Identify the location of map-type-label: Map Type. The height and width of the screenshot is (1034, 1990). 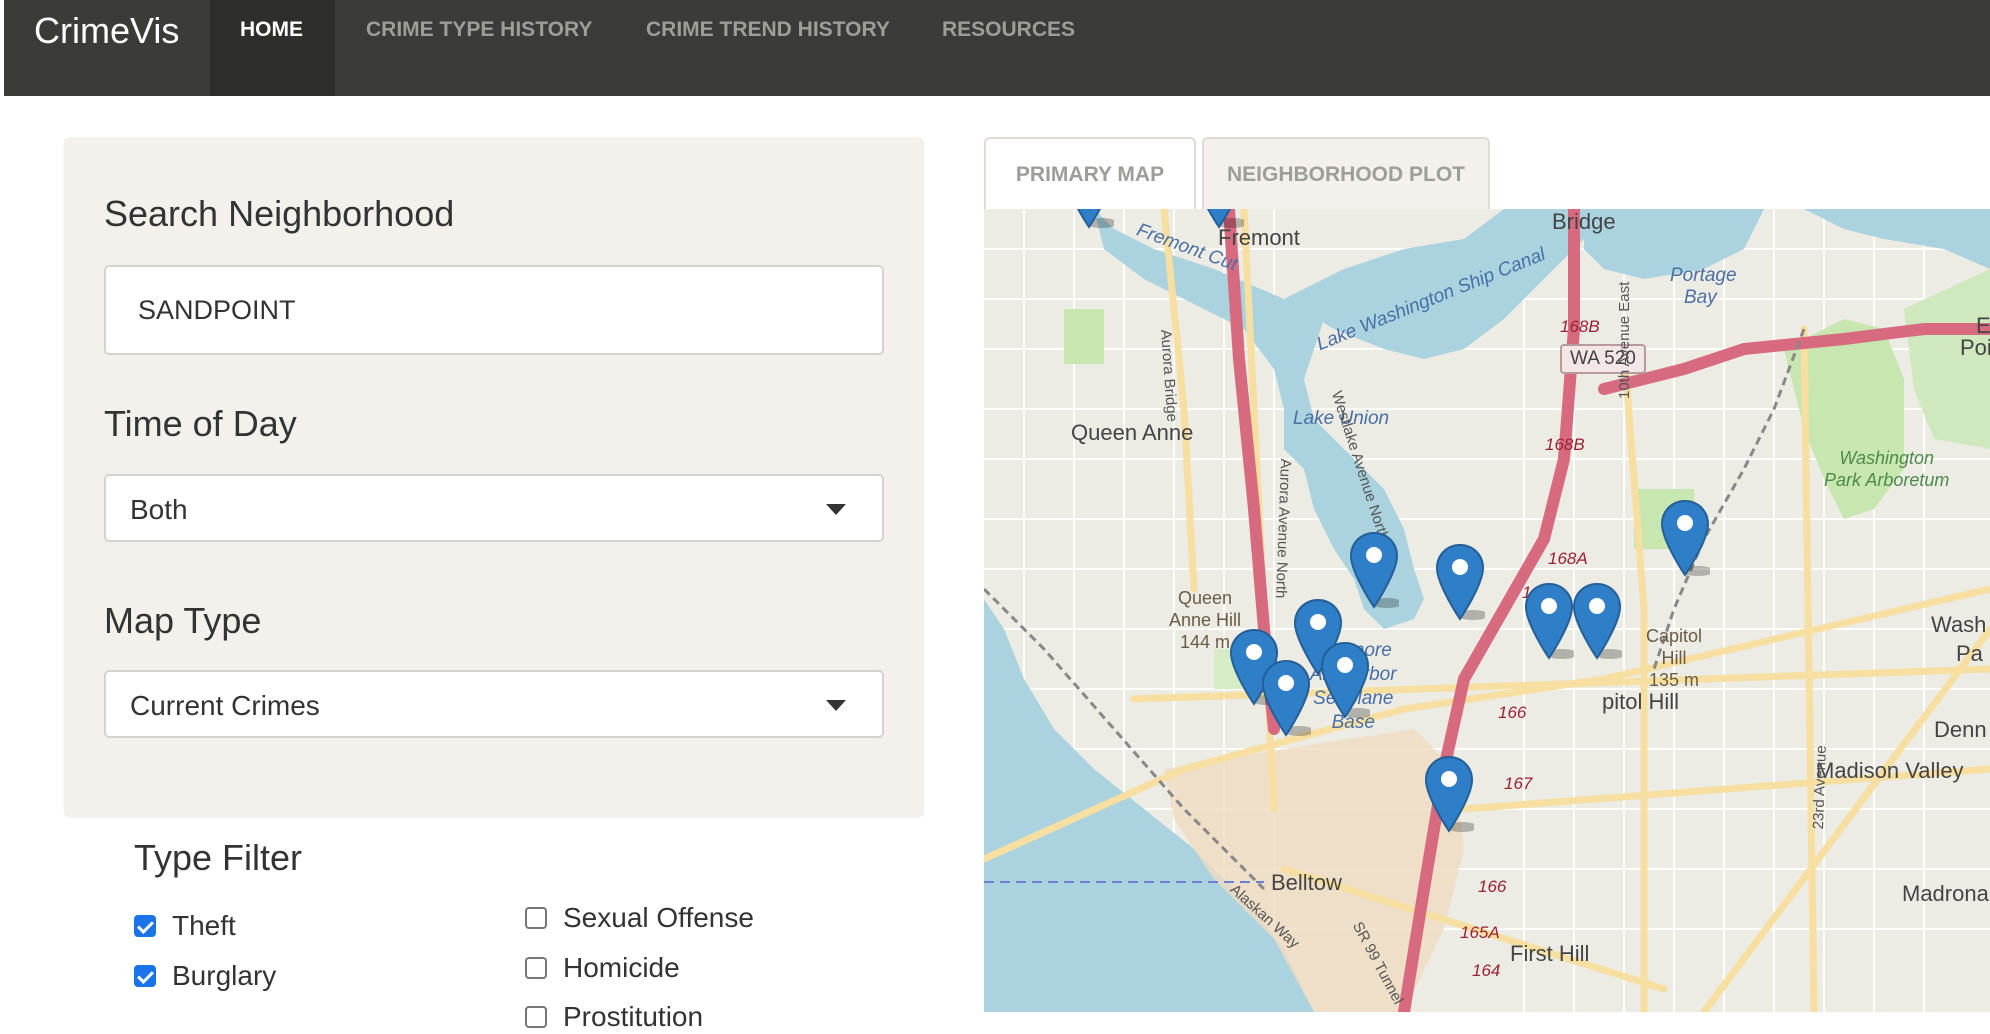
(183, 620).